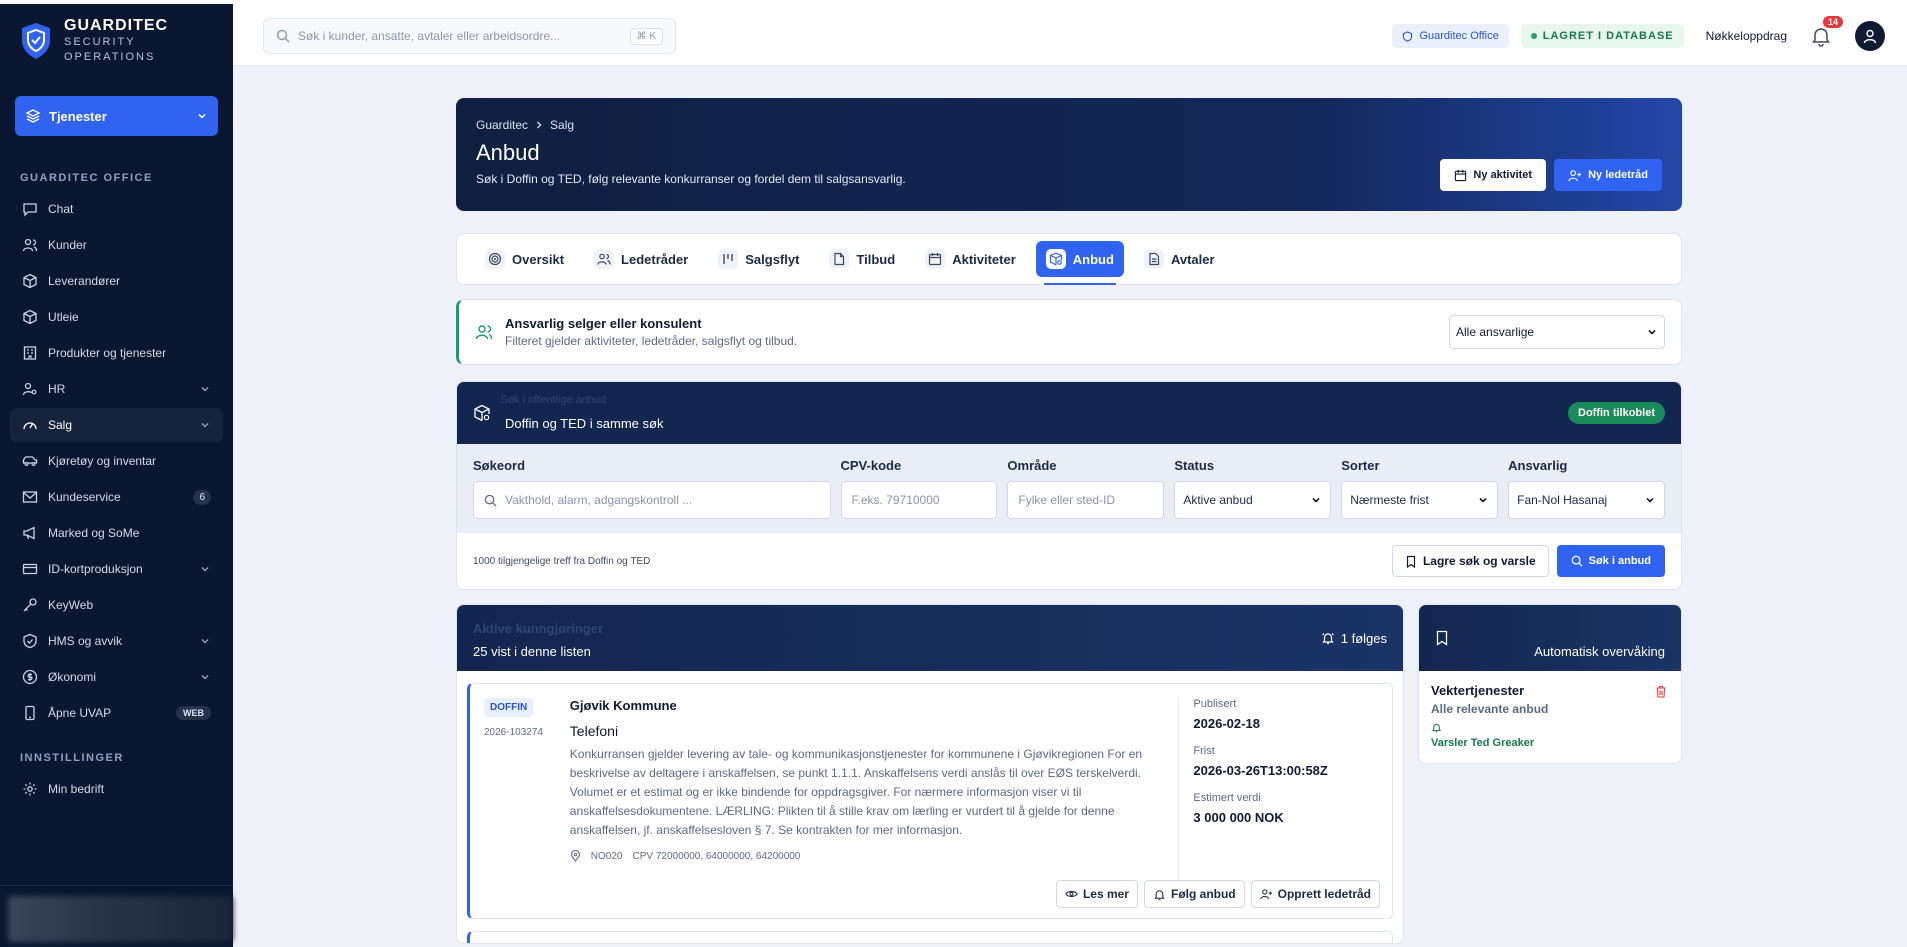  What do you see at coordinates (1557, 332) in the screenshot?
I see `responsible-select: Alle ansvarlige` at bounding box center [1557, 332].